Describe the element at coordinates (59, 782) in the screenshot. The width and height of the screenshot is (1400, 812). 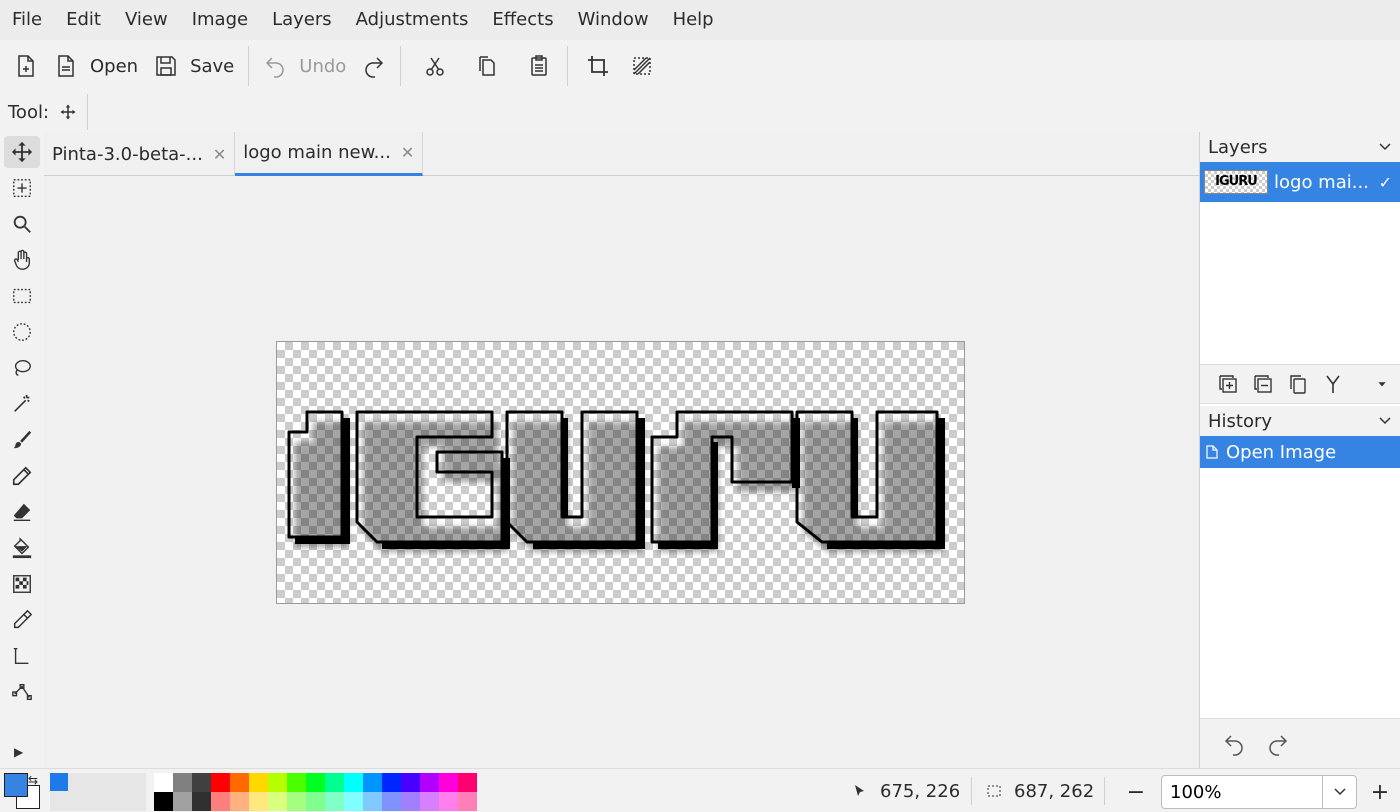
I see `recent-color-swatch` at that location.